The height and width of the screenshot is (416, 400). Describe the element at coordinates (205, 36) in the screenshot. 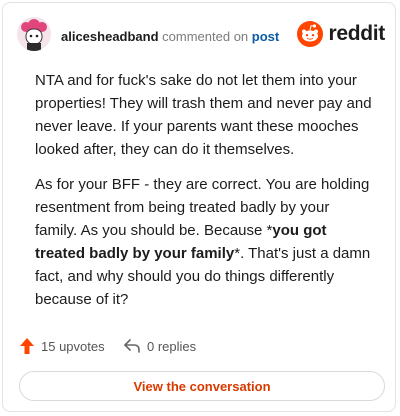

I see `commented-label: commented on` at that location.